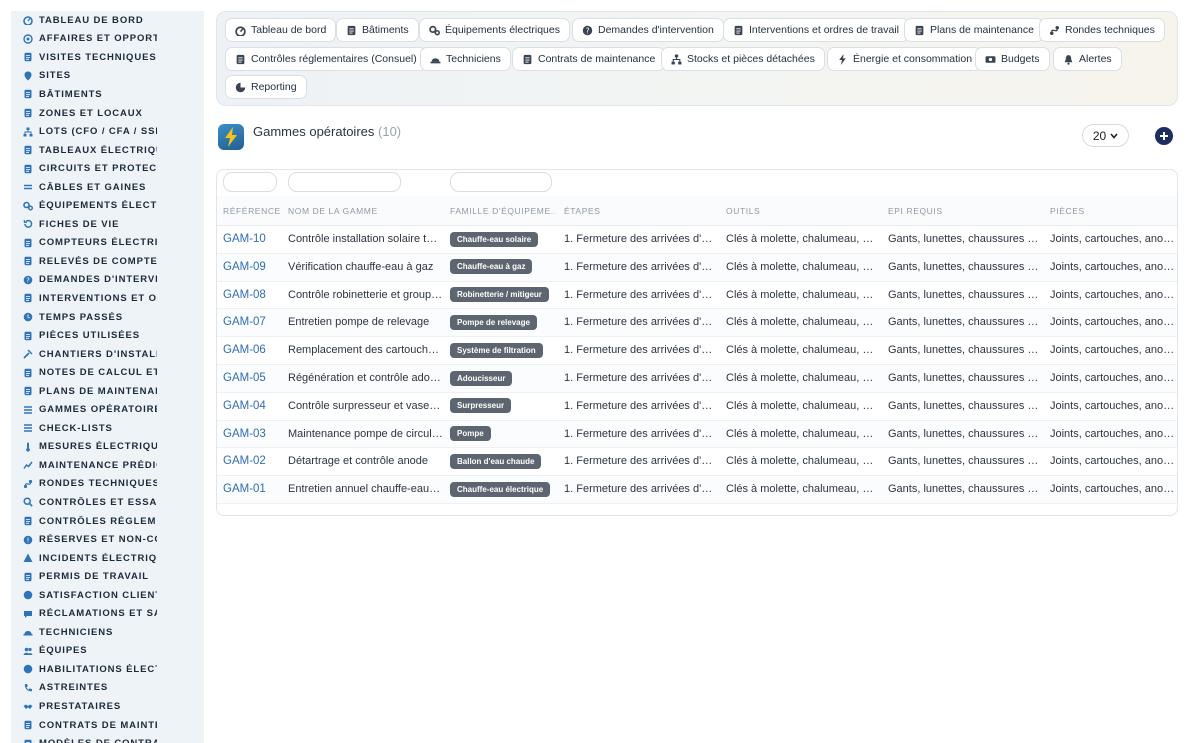  I want to click on column-parts-header: PIÈCES, so click(1113, 211).